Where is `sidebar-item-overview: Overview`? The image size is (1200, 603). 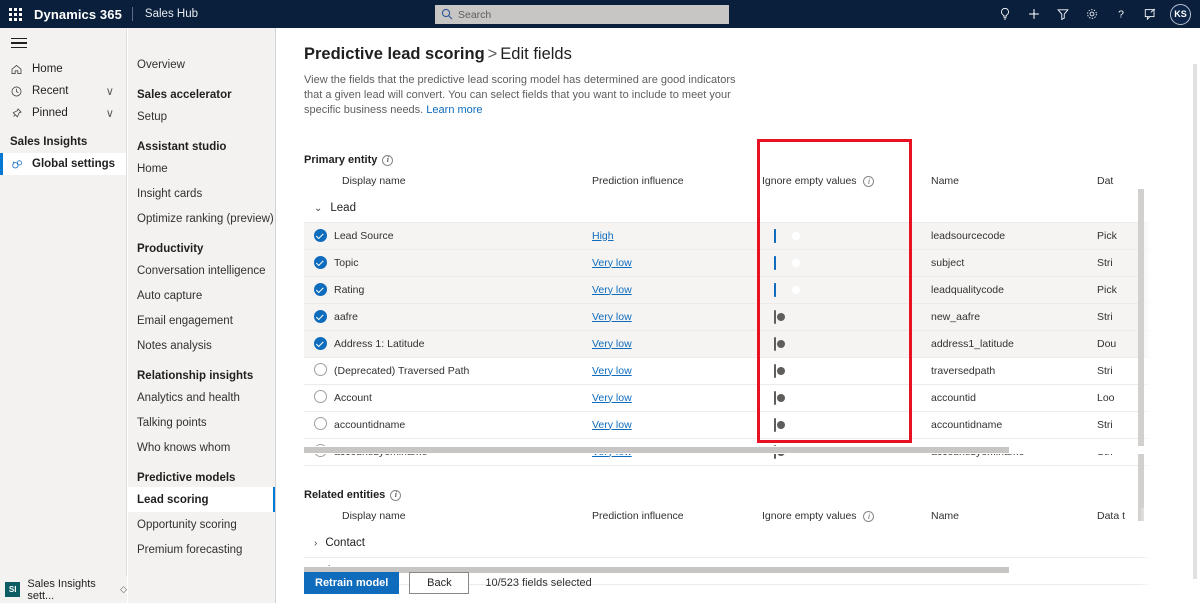 sidebar-item-overview: Overview is located at coordinates (201, 64).